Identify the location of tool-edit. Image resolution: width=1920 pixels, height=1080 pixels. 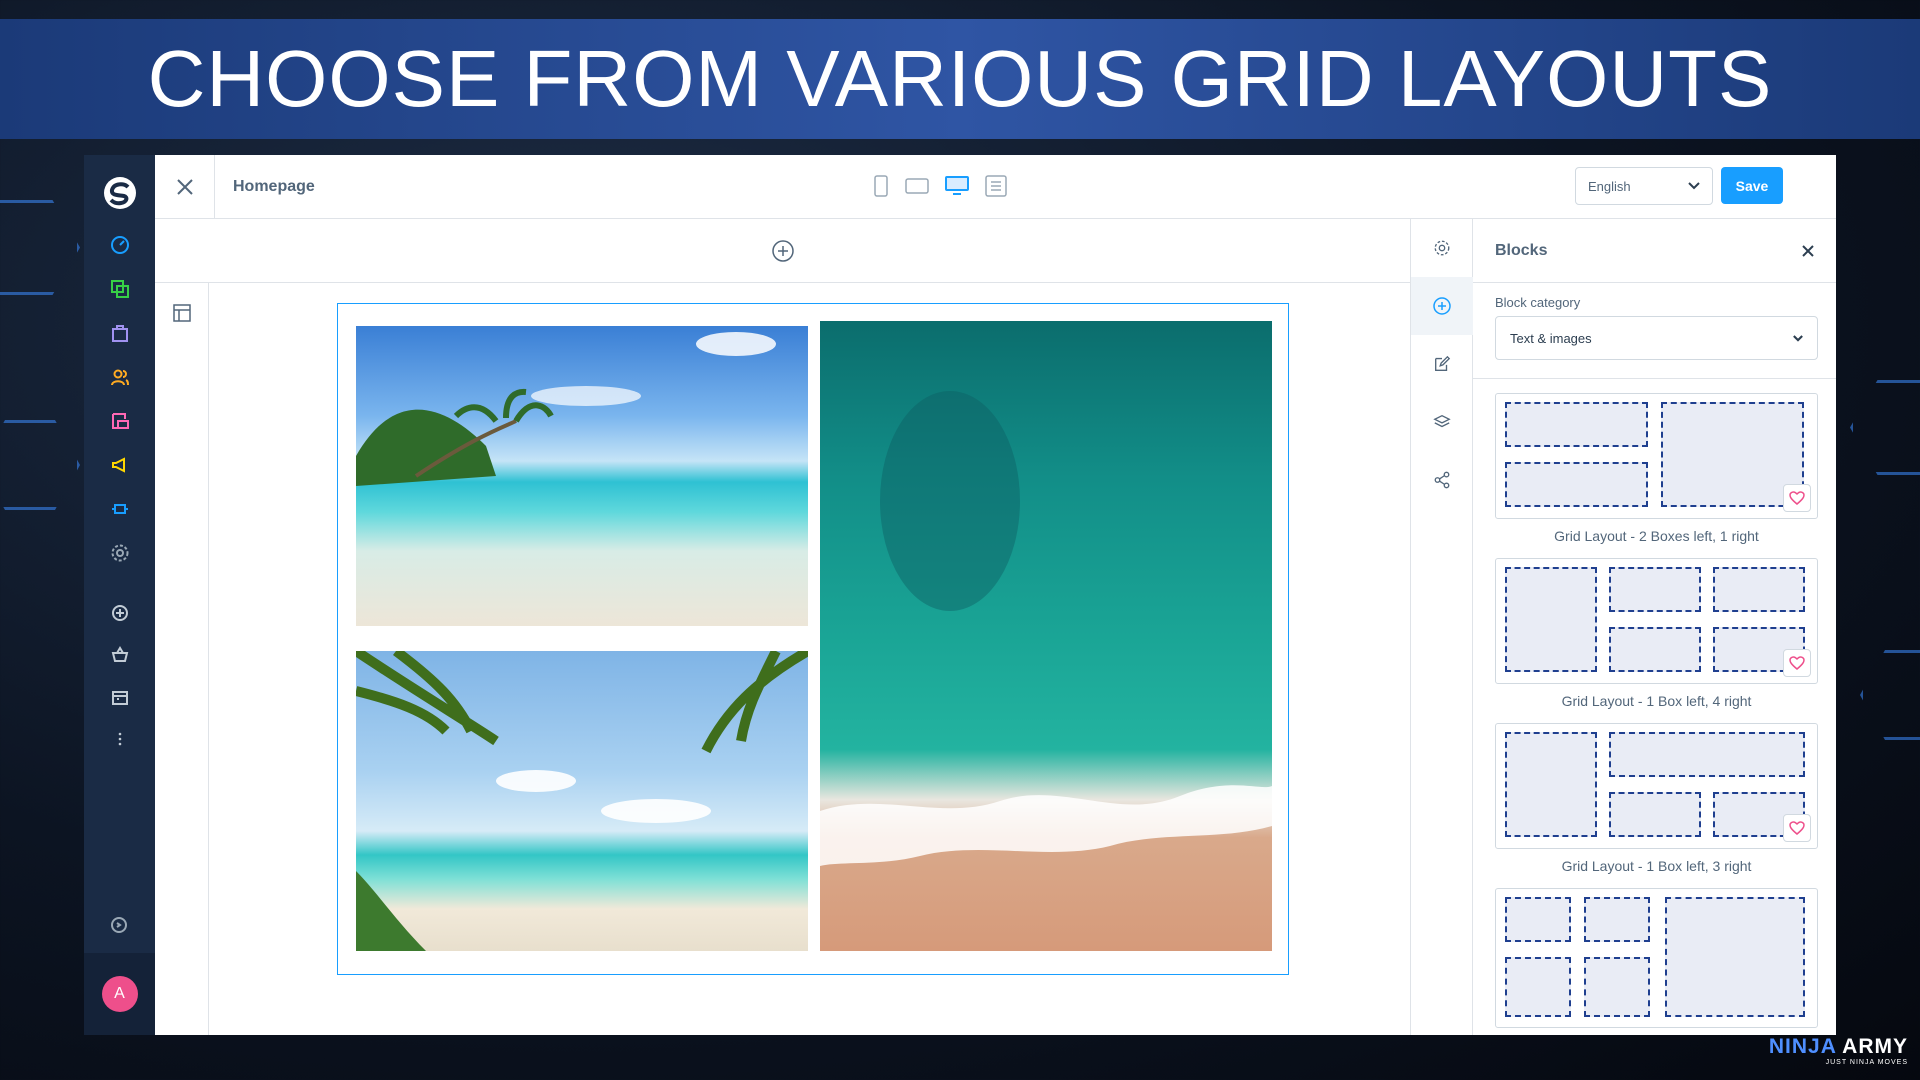
(1442, 364).